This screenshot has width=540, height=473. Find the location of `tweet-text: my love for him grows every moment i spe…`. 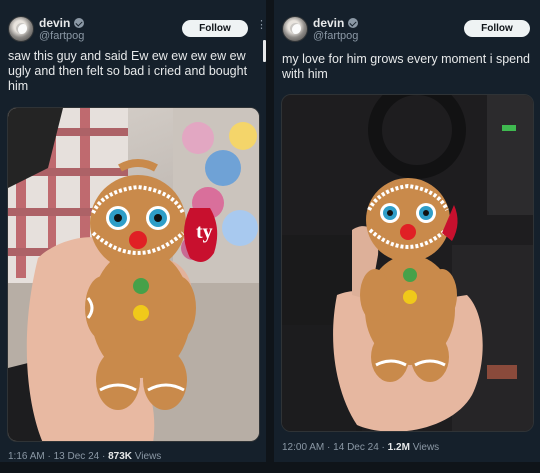

tweet-text: my love for him grows every moment i spe… is located at coordinates (406, 66).